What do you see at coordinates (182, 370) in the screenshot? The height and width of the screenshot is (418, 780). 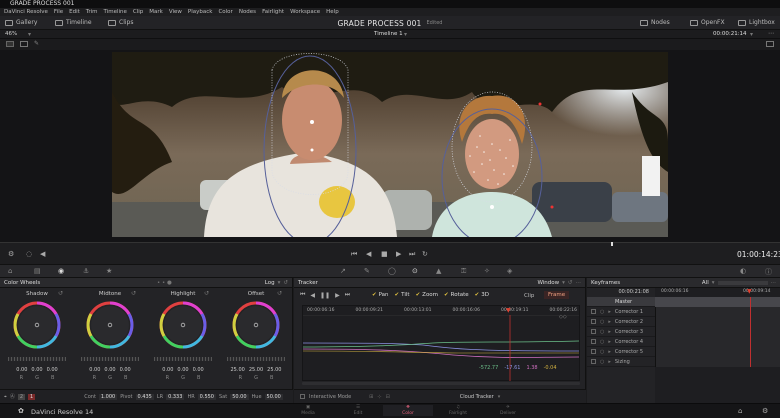 I see `value-g: 0.00` at bounding box center [182, 370].